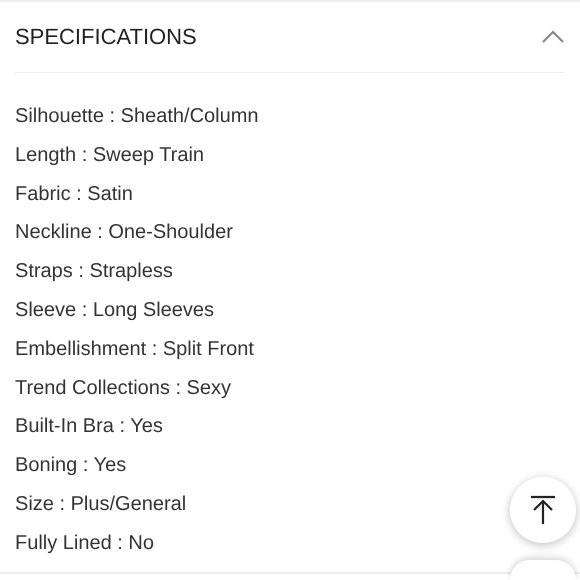  I want to click on spec-item: Embellishment : Split Front, so click(134, 349).